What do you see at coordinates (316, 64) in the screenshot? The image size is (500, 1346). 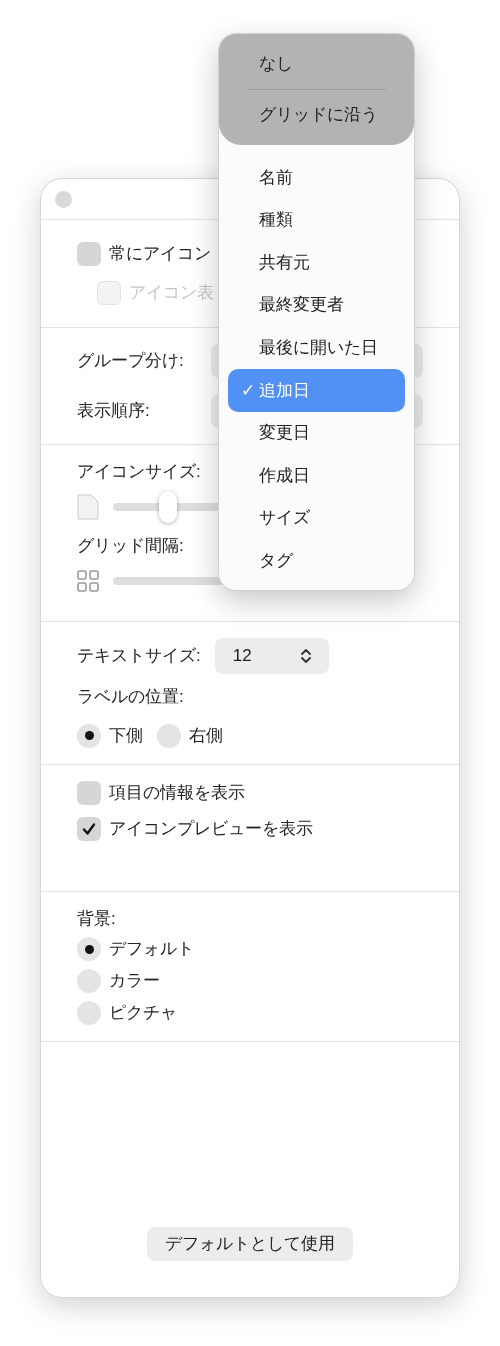 I see `menu-item: なし` at bounding box center [316, 64].